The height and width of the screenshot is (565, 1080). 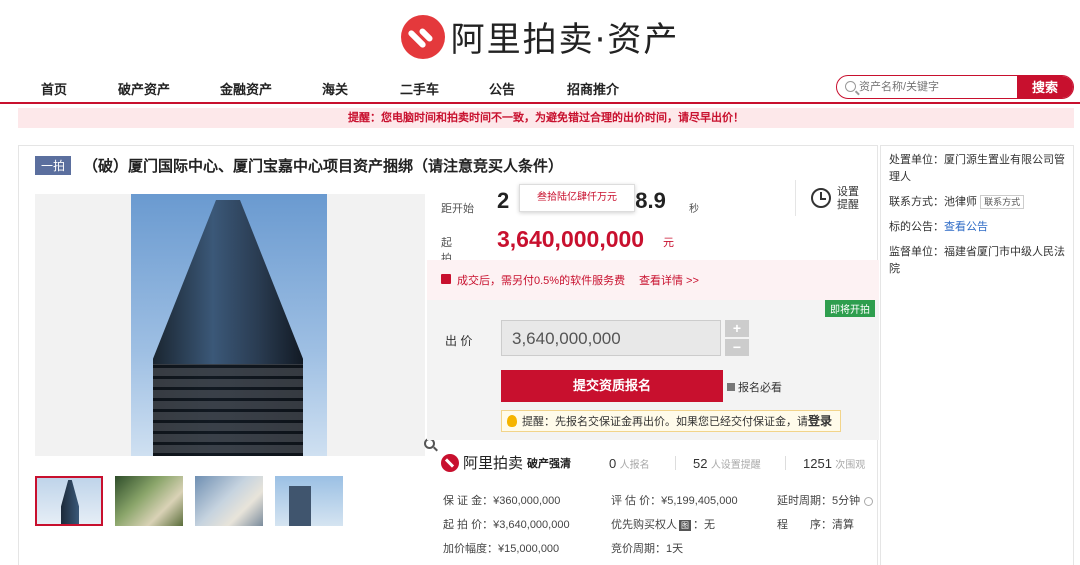 I want to click on contact-row: 联系方式：池律师 联系方式, so click(x=977, y=202).